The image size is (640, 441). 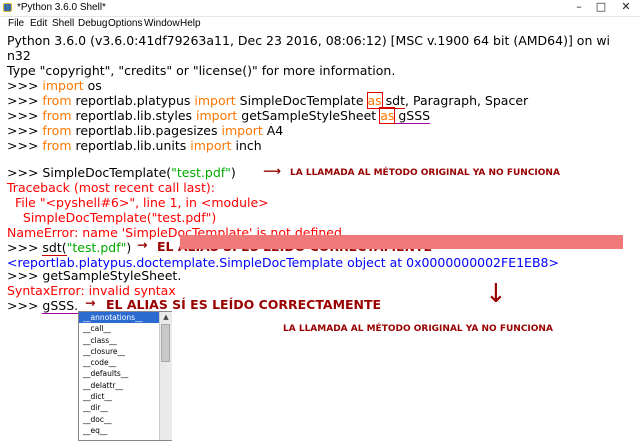 What do you see at coordinates (119, 419) in the screenshot?
I see `autocomplete-item: __doc__` at bounding box center [119, 419].